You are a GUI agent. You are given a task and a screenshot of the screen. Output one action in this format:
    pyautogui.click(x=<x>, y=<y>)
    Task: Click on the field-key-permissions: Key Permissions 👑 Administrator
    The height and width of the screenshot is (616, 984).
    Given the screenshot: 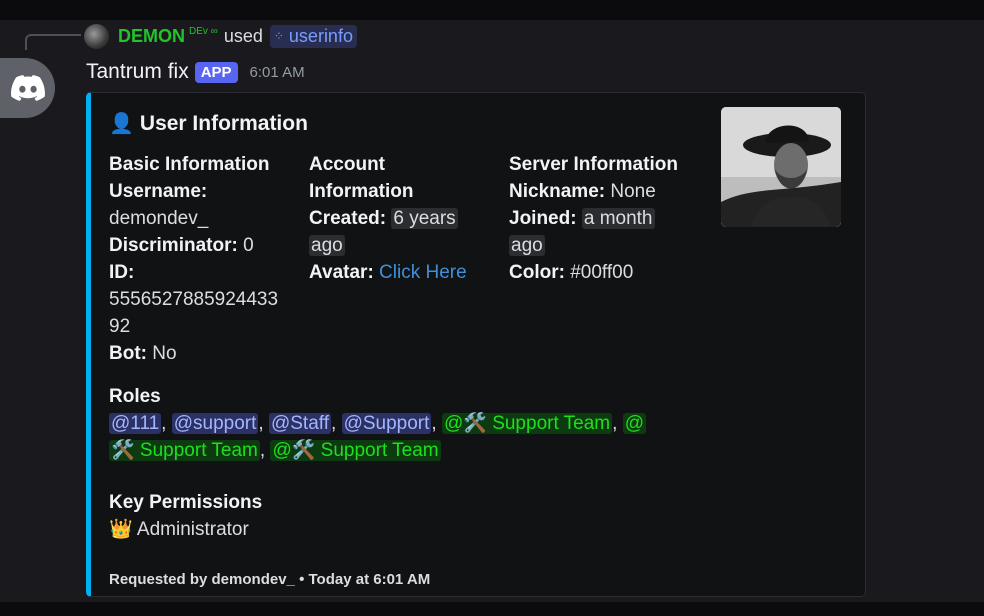 What is the action you would take?
    pyautogui.click(x=309, y=516)
    